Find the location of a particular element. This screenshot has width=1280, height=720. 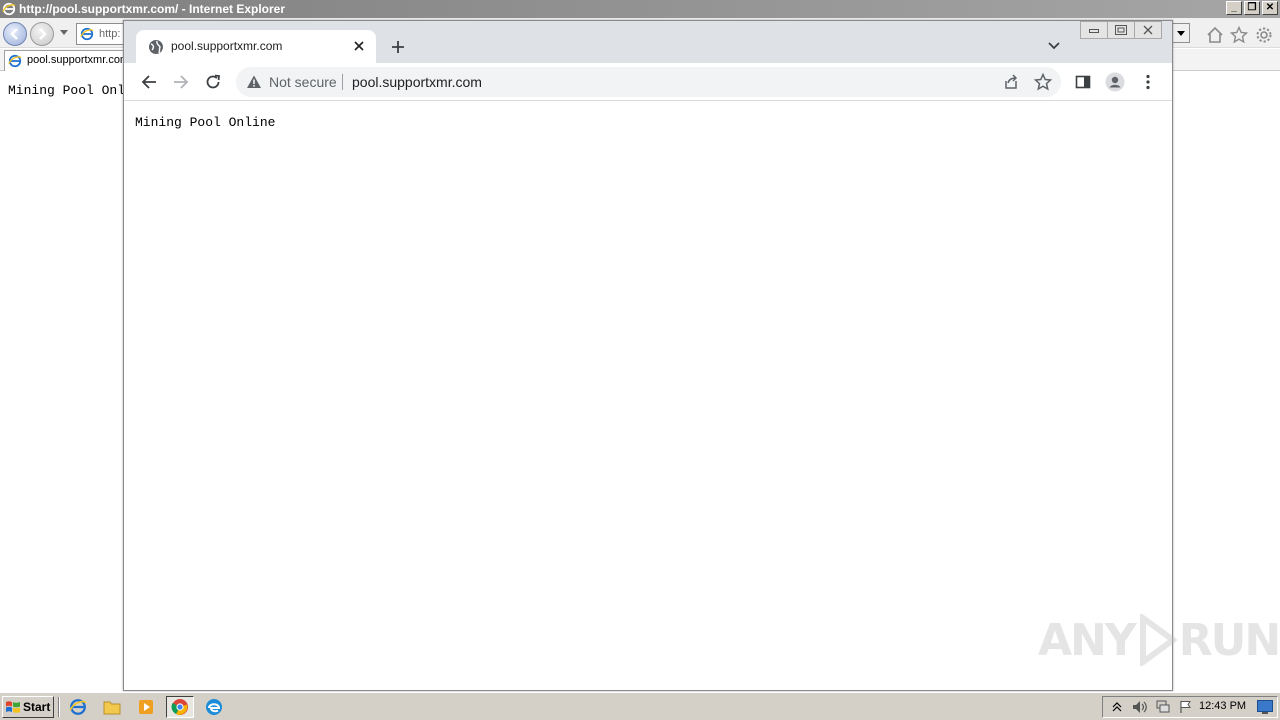

favorites-star-icon is located at coordinates (1239, 35).